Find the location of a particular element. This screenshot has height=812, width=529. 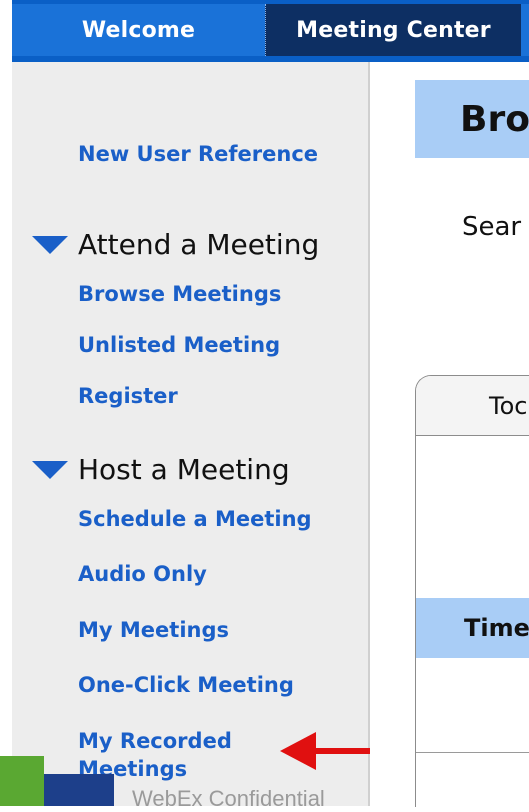

page-title: Bro is located at coordinates (472, 119).